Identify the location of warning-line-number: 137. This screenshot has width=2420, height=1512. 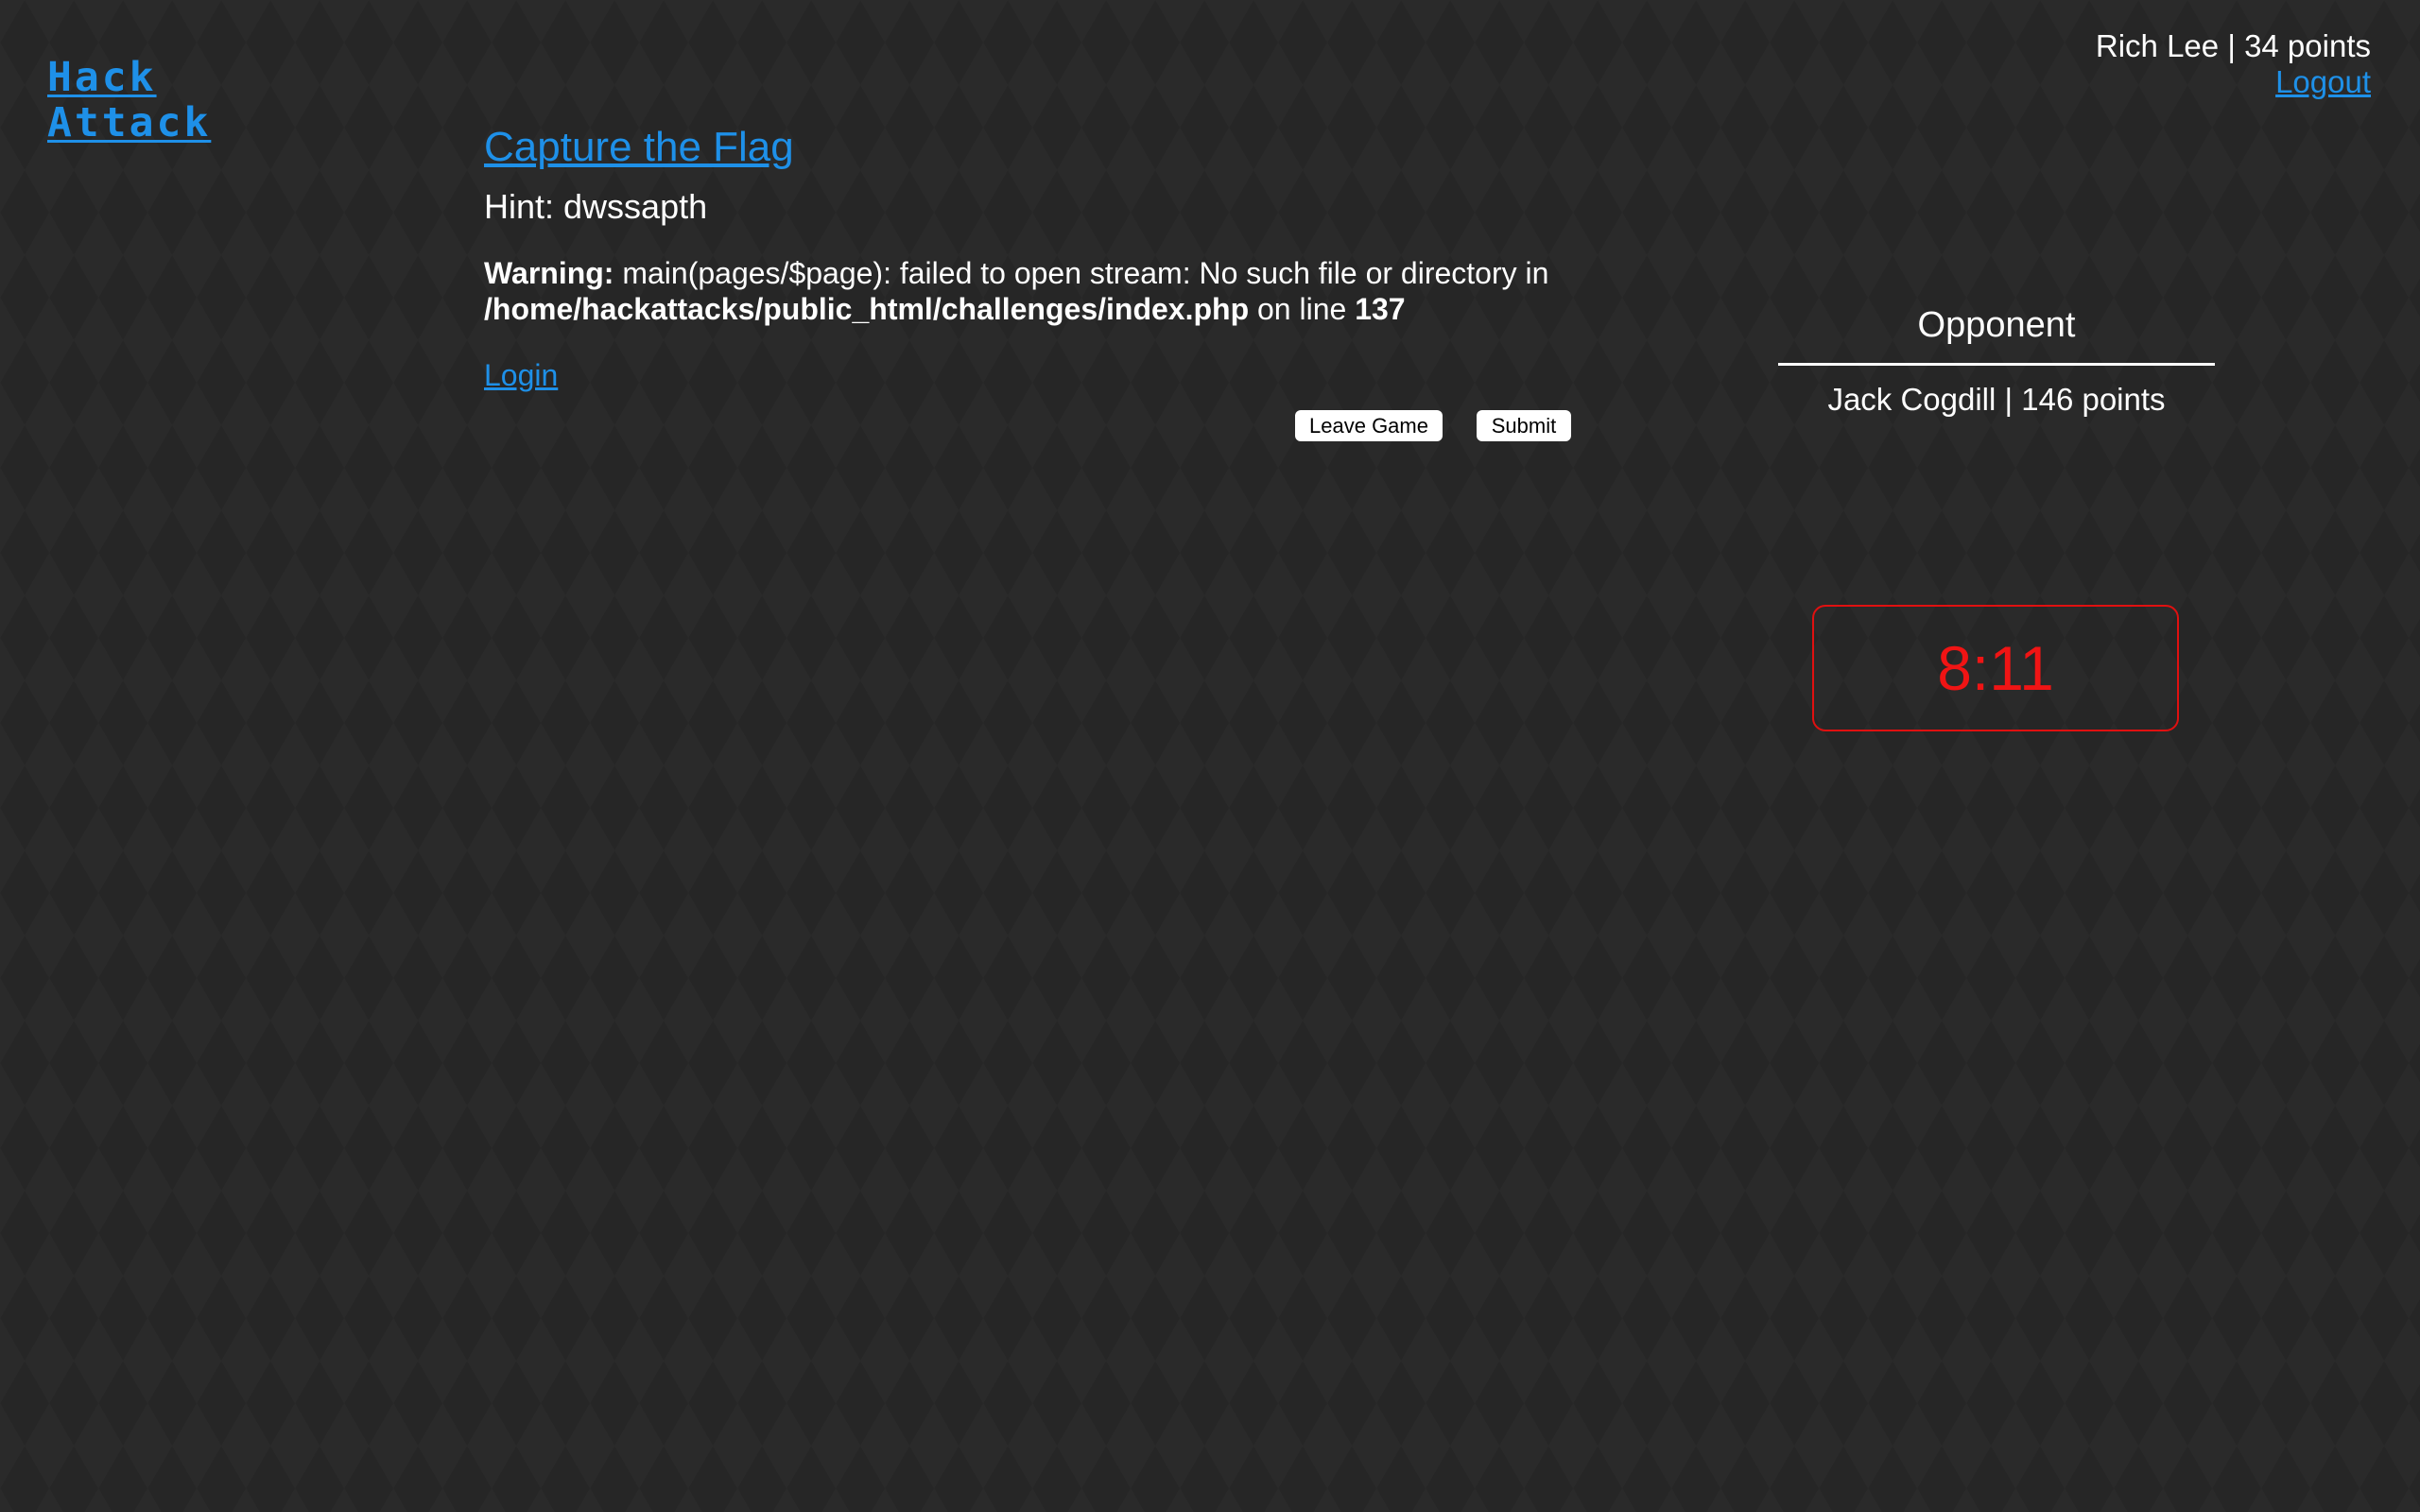
(1381, 309).